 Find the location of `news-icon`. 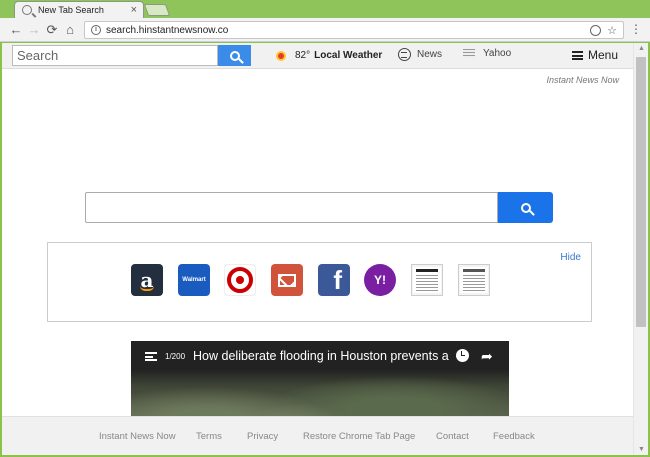

news-icon is located at coordinates (404, 54).